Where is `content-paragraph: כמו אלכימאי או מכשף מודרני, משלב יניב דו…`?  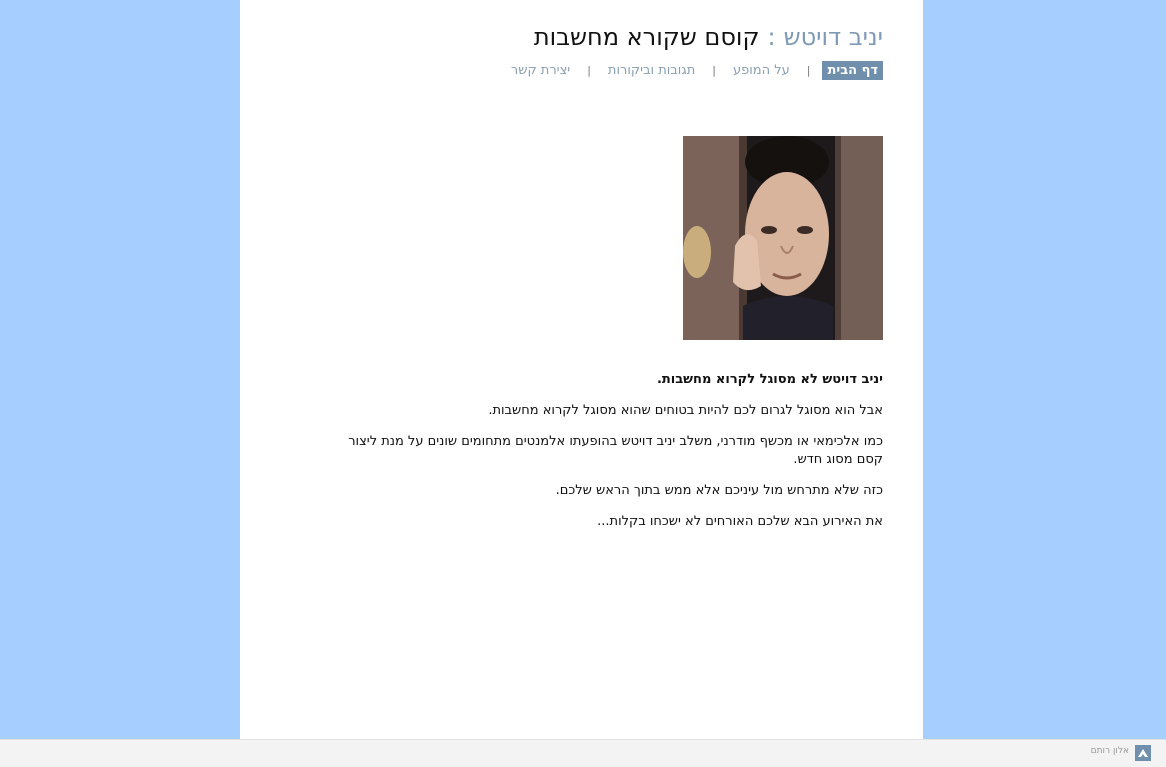 content-paragraph: כמו אלכימאי או מכשף מודרני, משלב יניב דו… is located at coordinates (615, 450).